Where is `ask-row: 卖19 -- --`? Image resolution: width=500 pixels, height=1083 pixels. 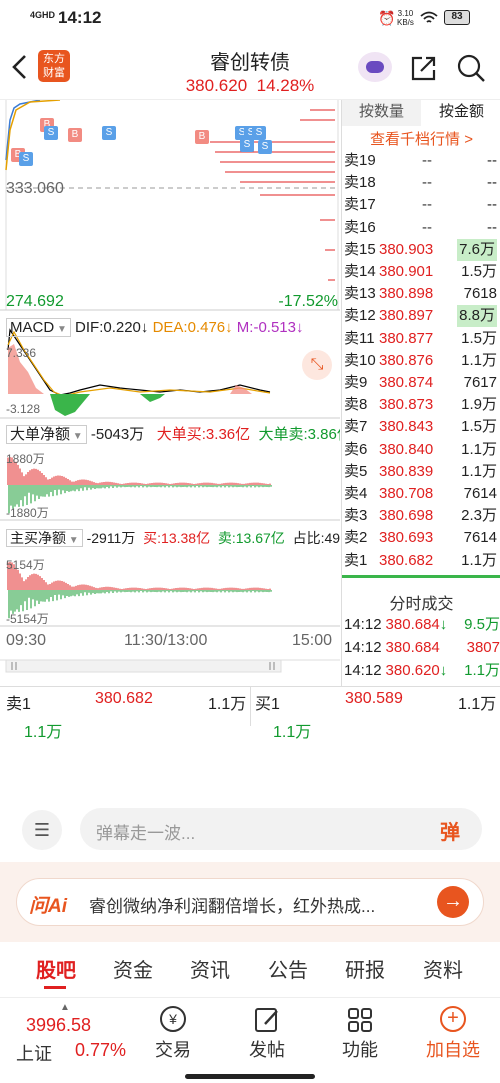
ask-row: 卖19 -- -- is located at coordinates (421, 161).